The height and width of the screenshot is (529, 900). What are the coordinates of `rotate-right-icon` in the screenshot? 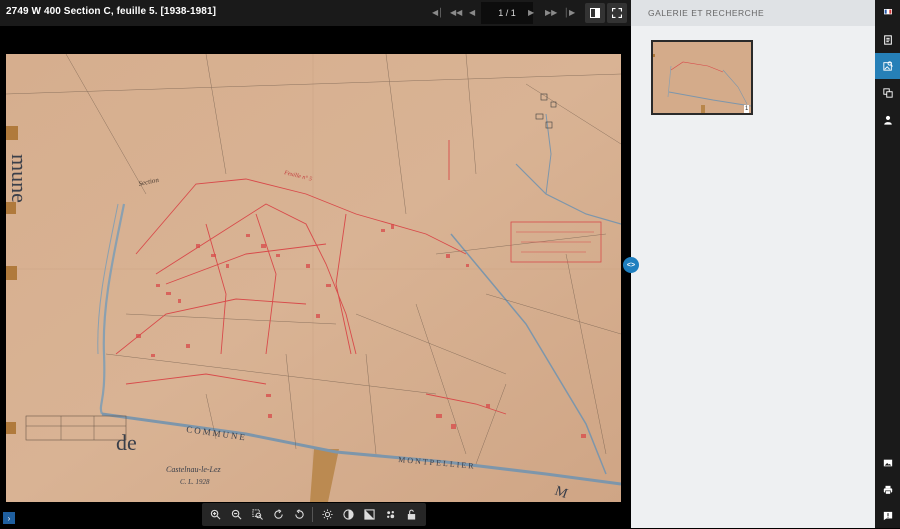 It's located at (278, 514).